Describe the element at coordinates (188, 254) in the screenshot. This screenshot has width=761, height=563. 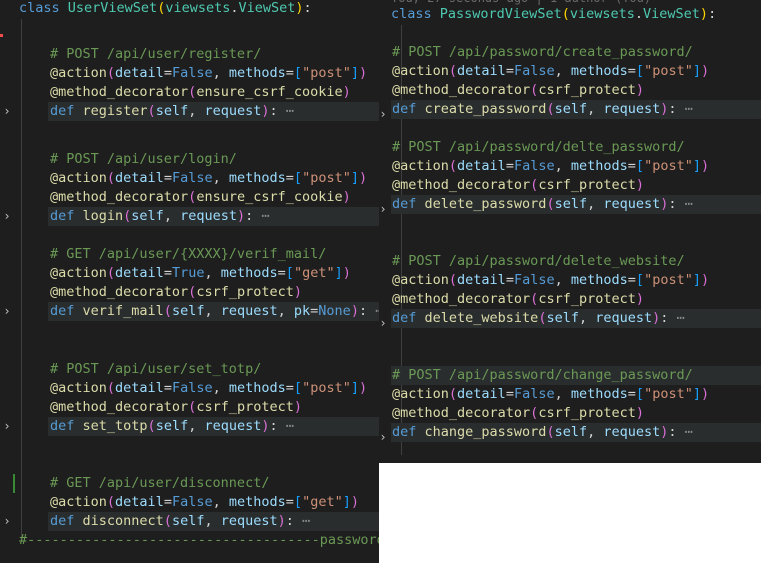
I see `route-comment-line: # GET /api/user/{XXXX}/verif_mail/` at that location.